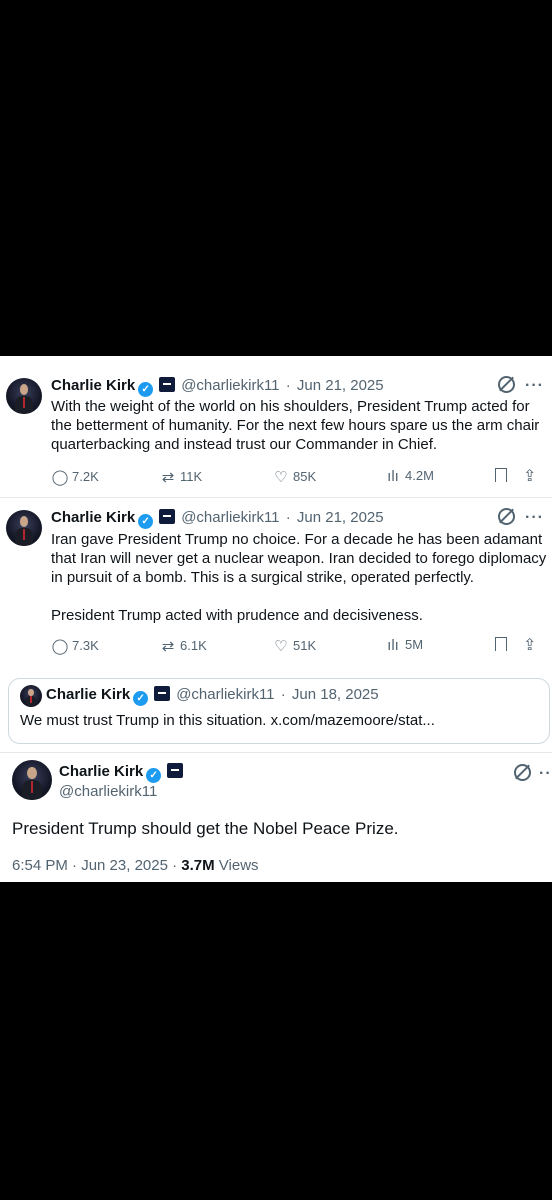  I want to click on reply-button: ◯ 7.3K, so click(75, 646).